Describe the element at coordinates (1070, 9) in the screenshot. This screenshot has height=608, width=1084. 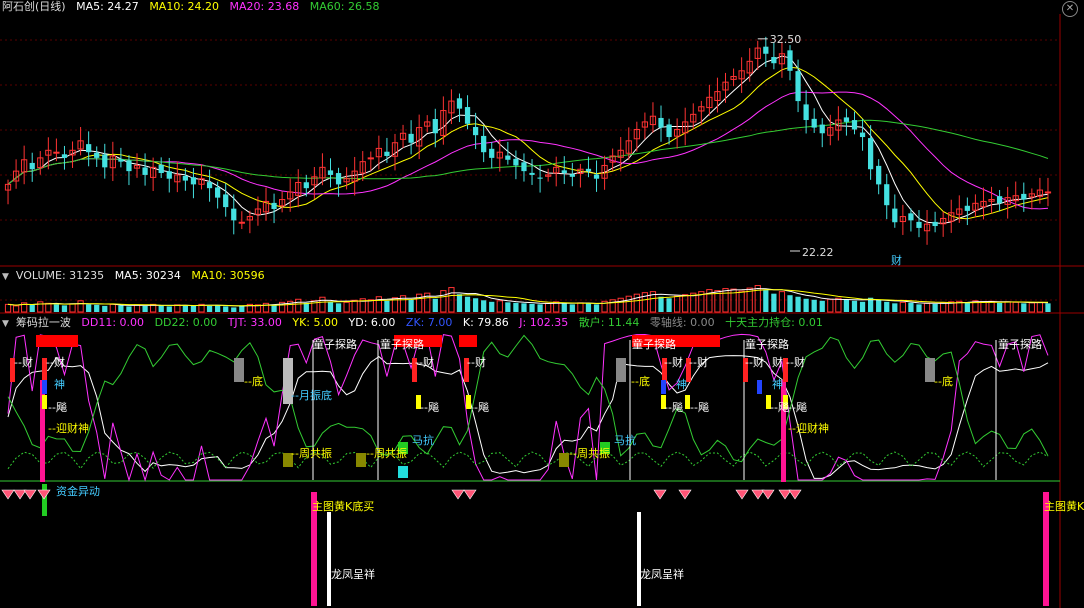
I see `close-circle-icon: ✕` at that location.